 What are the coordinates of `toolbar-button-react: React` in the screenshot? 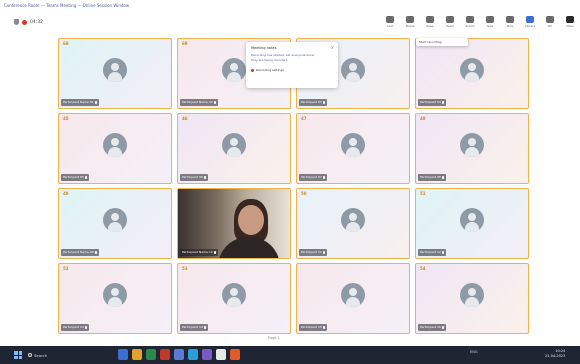 It's located at (450, 26).